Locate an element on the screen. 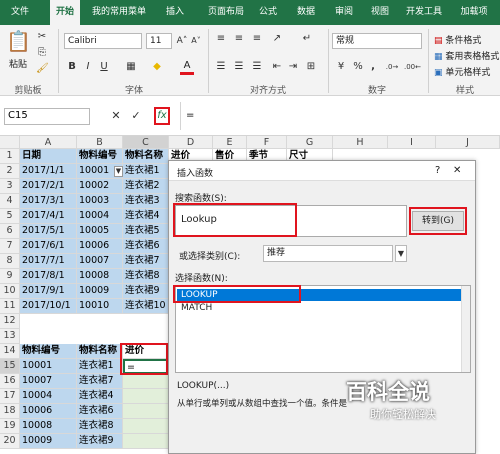  table2-cell: 10004 is located at coordinates (48, 396).